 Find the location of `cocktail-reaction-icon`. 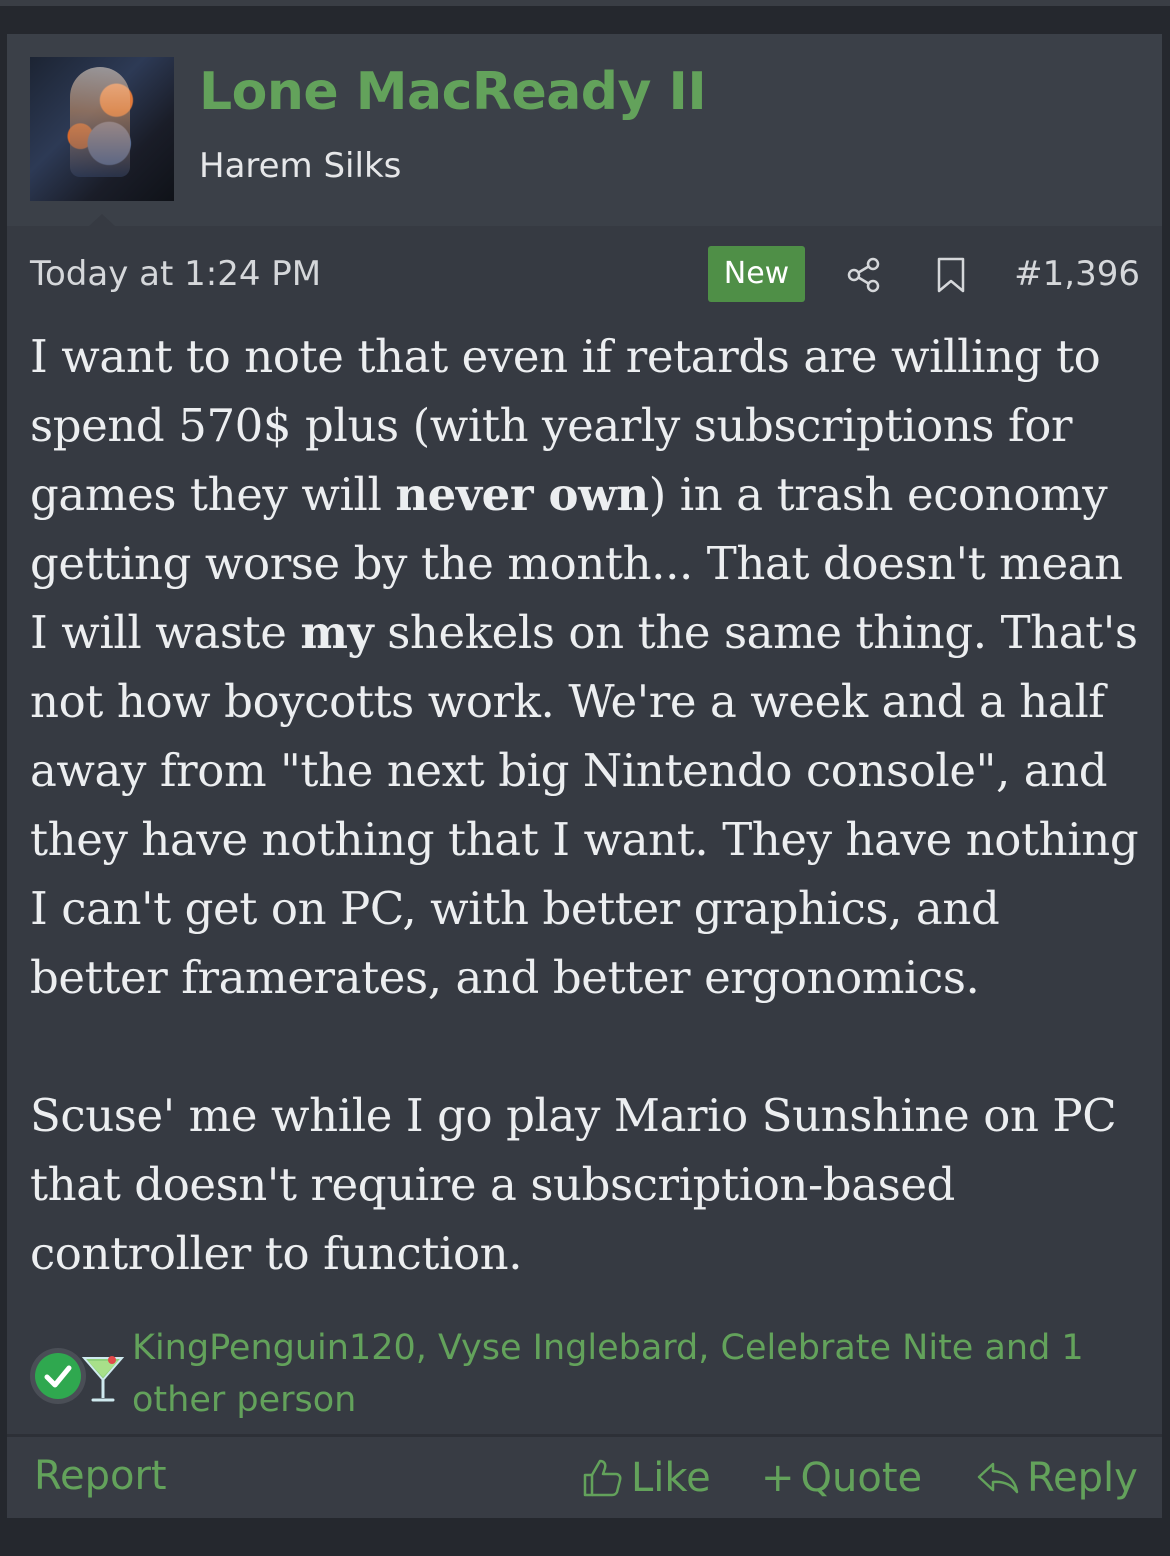

cocktail-reaction-icon is located at coordinates (103, 1379).